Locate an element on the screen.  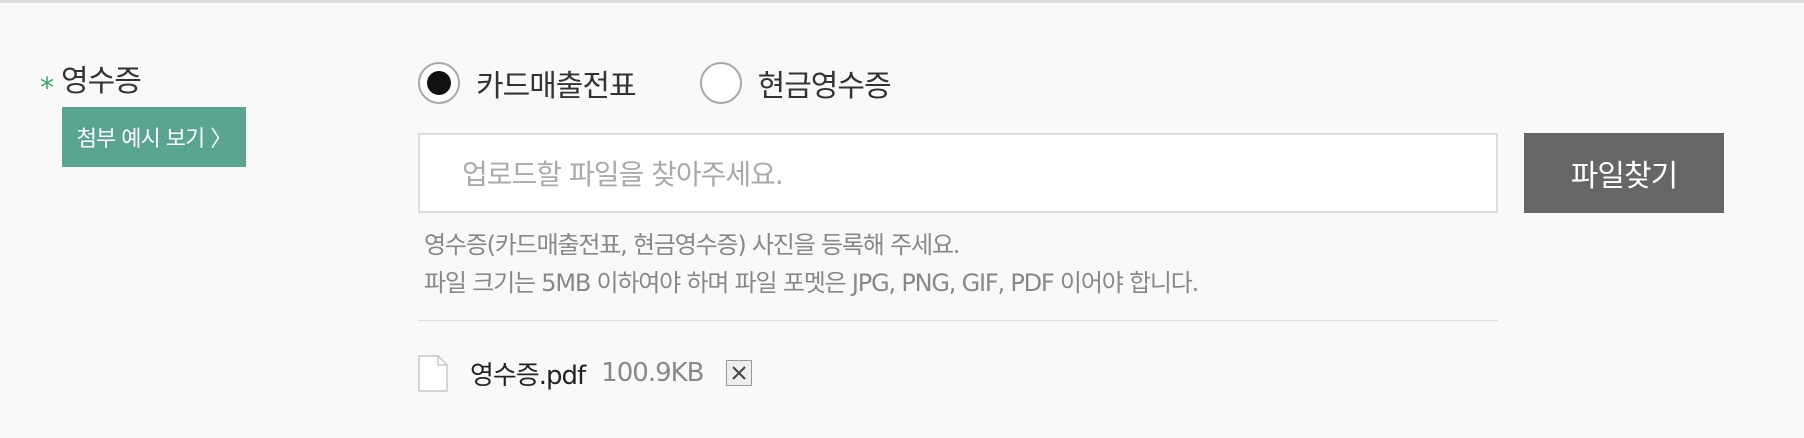
close-icon is located at coordinates (738, 373).